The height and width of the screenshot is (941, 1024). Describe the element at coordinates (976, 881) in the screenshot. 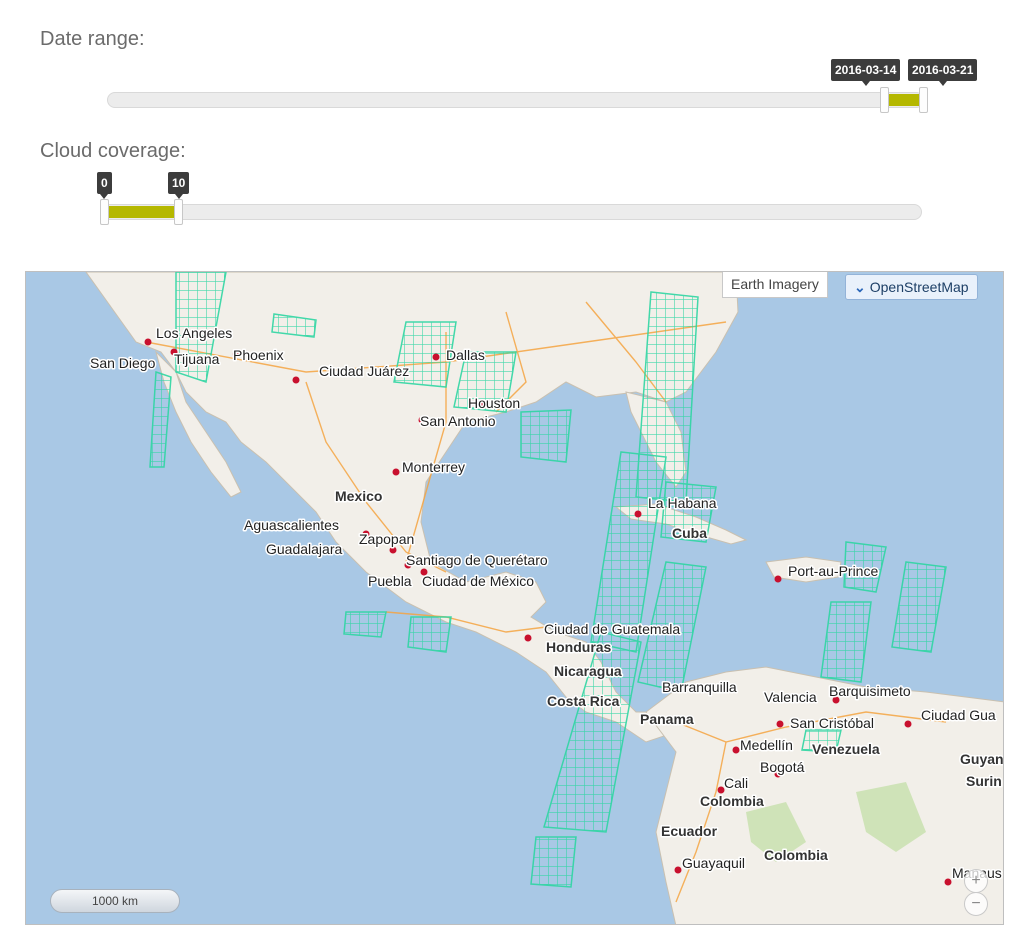

I see `zoom-in-button: +` at that location.